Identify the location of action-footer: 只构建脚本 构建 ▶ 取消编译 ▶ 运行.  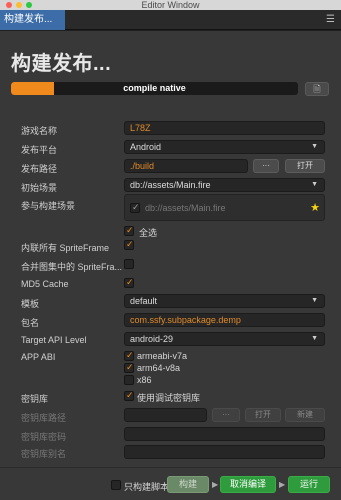
(170, 483).